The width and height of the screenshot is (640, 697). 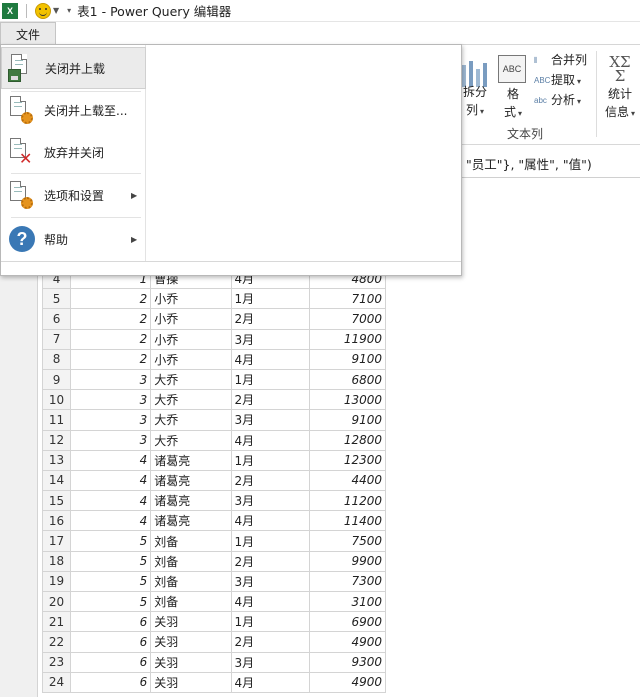 What do you see at coordinates (347, 379) in the screenshot?
I see `cell-value: 6800` at bounding box center [347, 379].